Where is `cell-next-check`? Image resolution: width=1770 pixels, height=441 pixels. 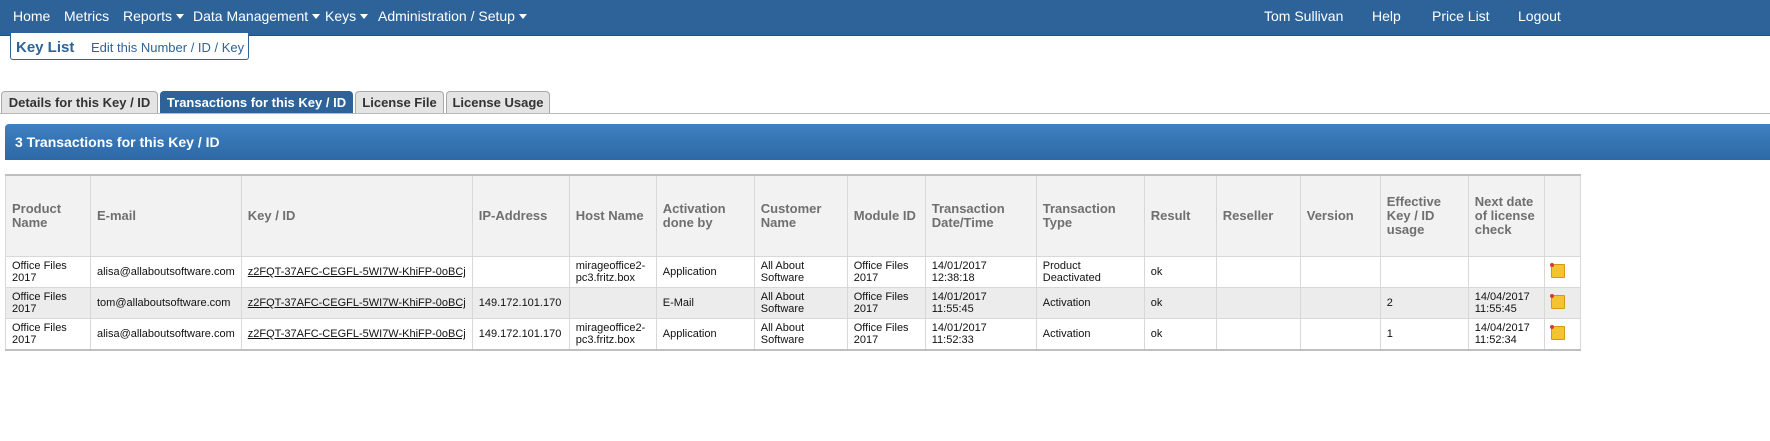 cell-next-check is located at coordinates (1506, 272).